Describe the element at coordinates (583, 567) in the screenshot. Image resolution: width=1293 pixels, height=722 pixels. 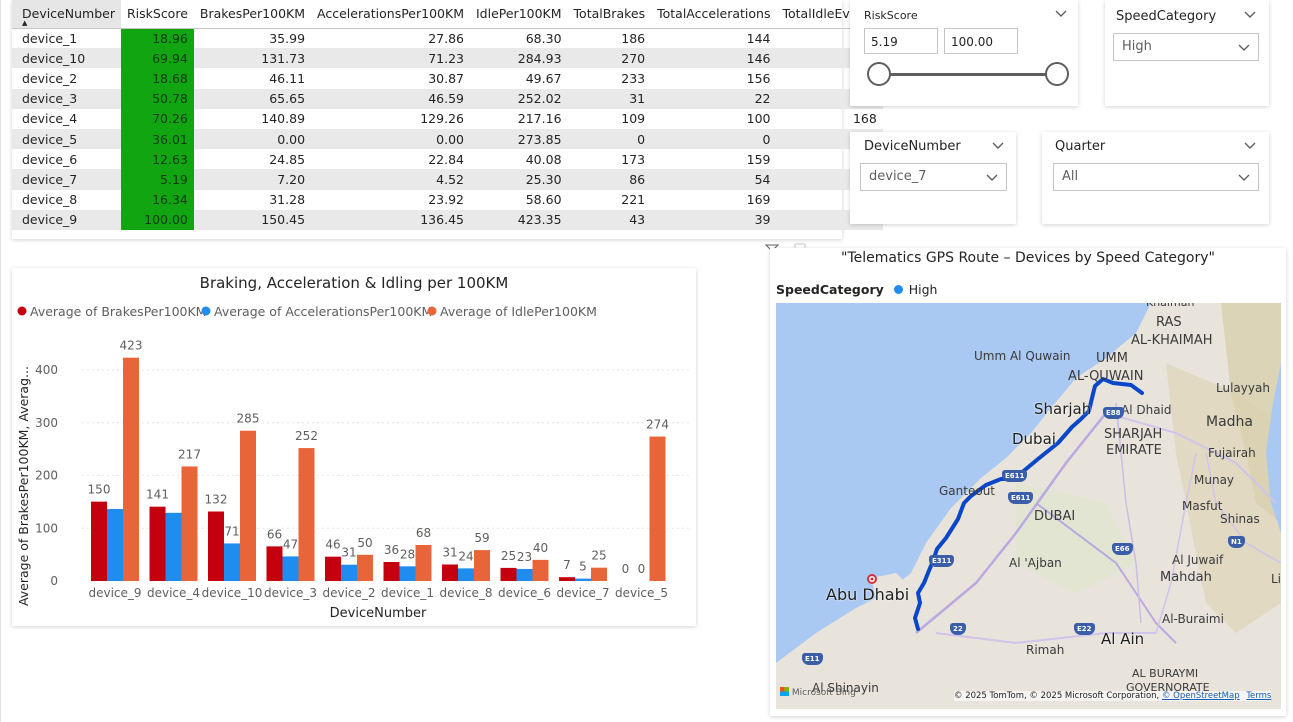
I see `data-label: 5` at that location.